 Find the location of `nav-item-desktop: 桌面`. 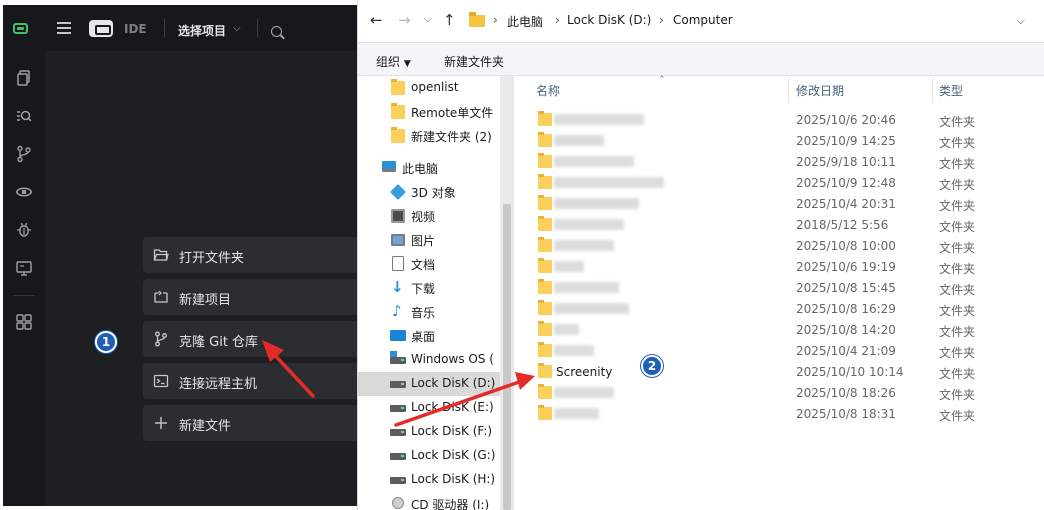

nav-item-desktop: 桌面 is located at coordinates (429, 336).